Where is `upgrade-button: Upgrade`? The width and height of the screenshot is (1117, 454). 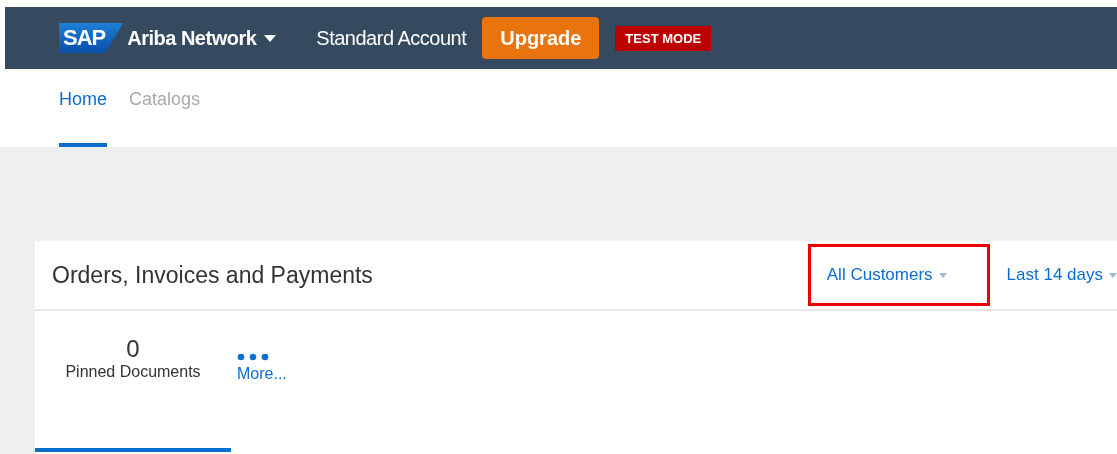 upgrade-button: Upgrade is located at coordinates (541, 38).